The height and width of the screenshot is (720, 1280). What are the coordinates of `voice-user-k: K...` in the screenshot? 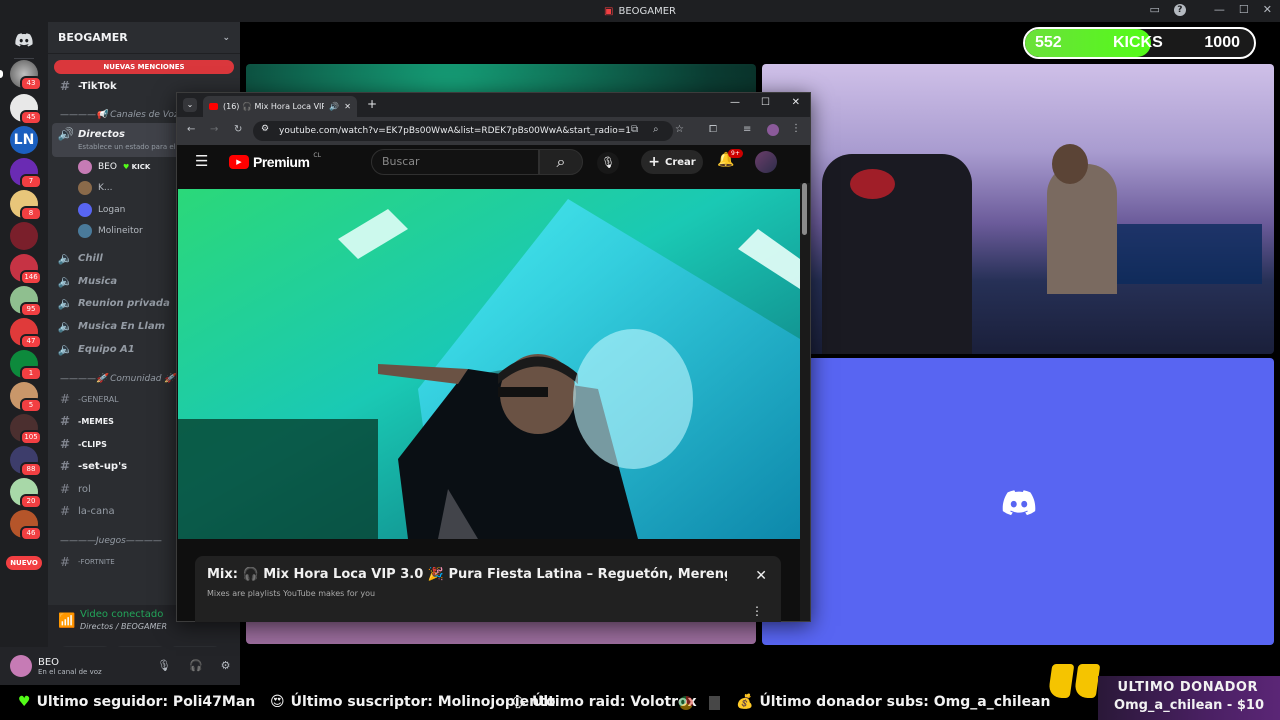 It's located at (95, 188).